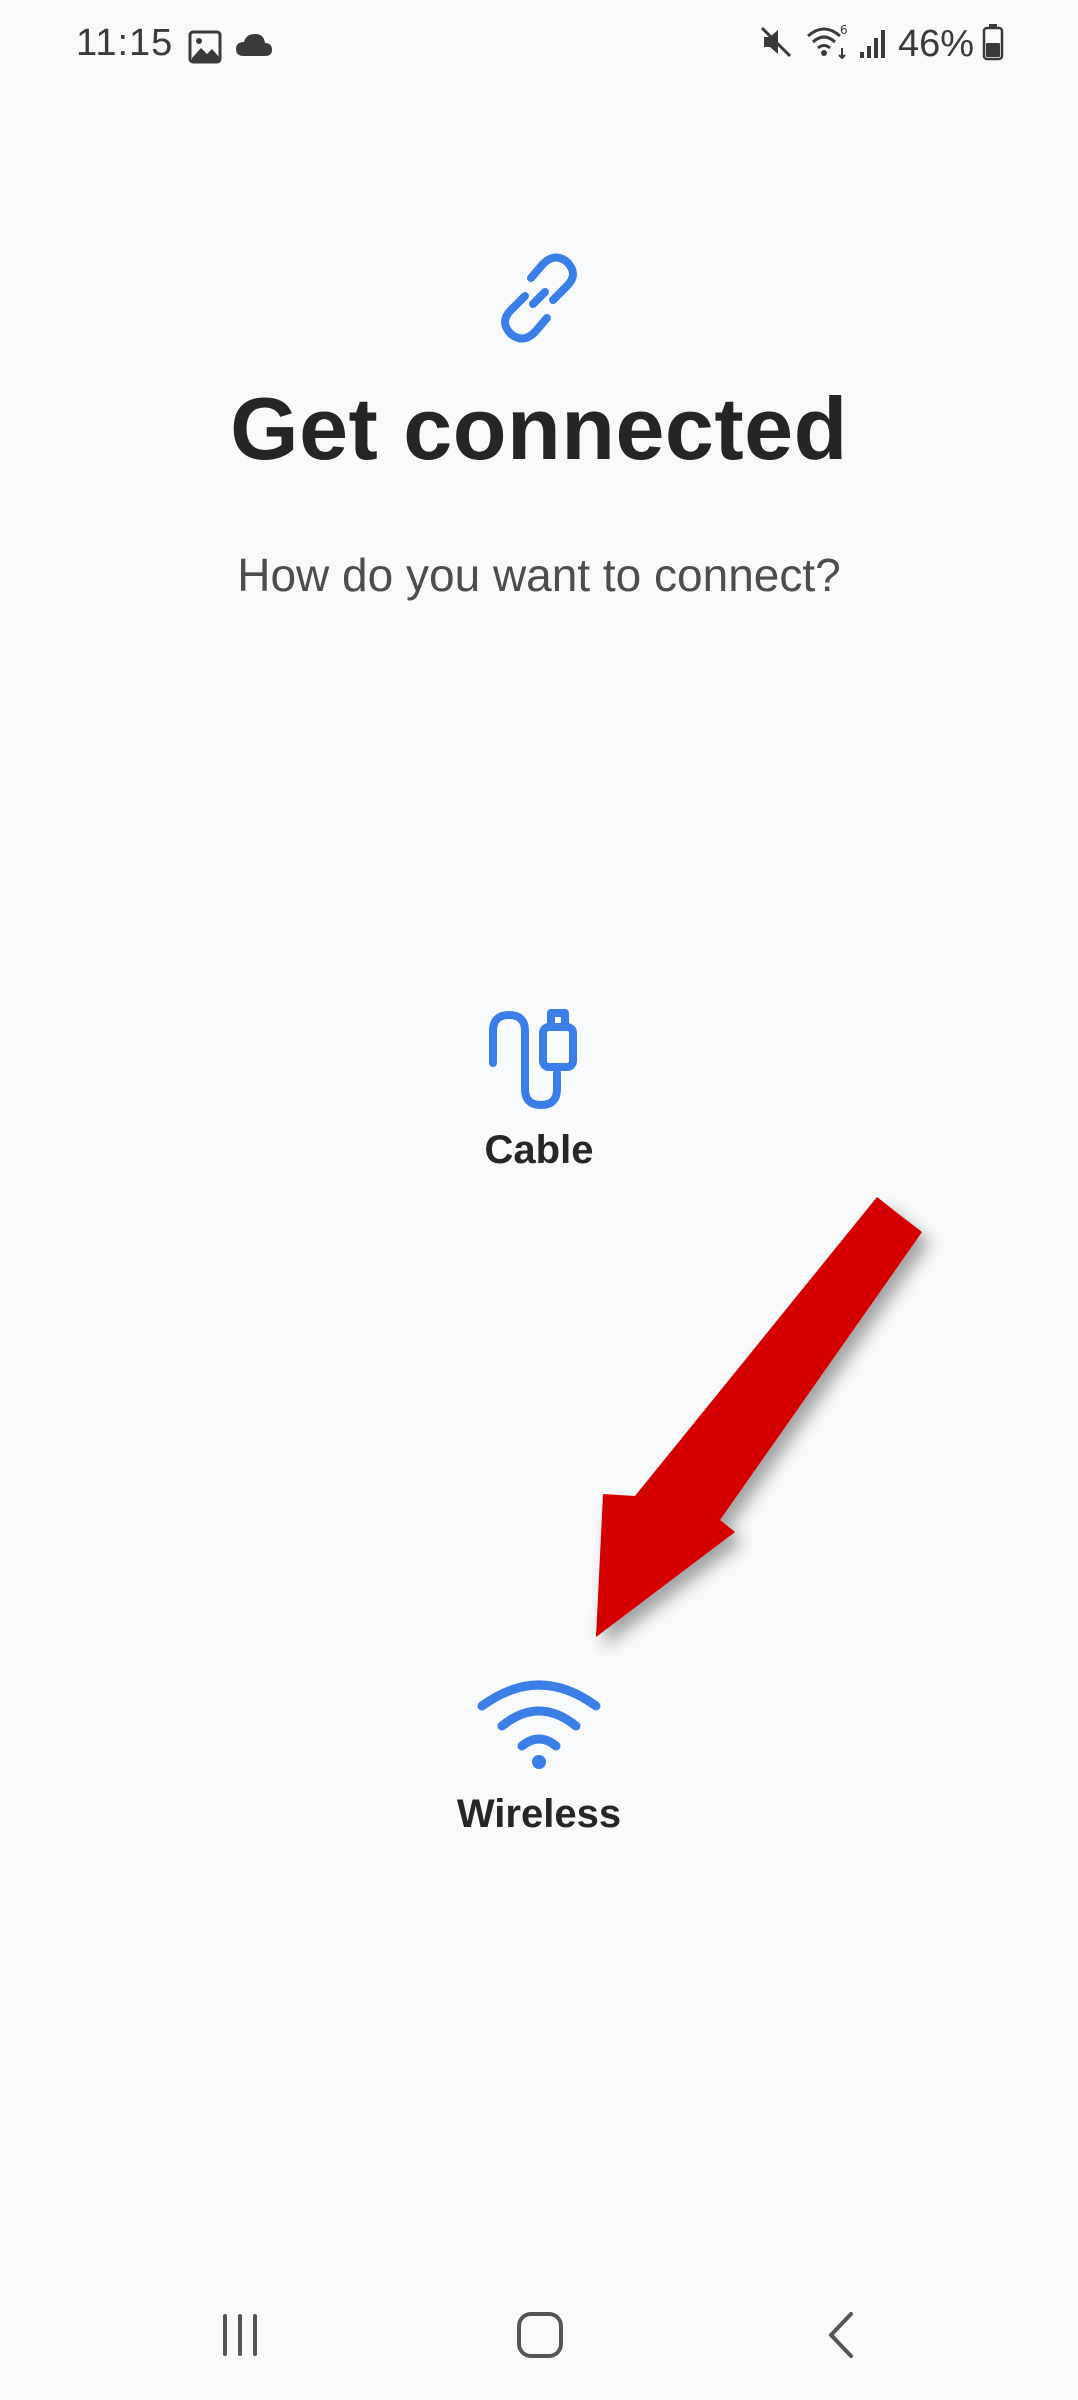  What do you see at coordinates (539, 1760) in the screenshot?
I see `wireless-option-button: Wireless` at bounding box center [539, 1760].